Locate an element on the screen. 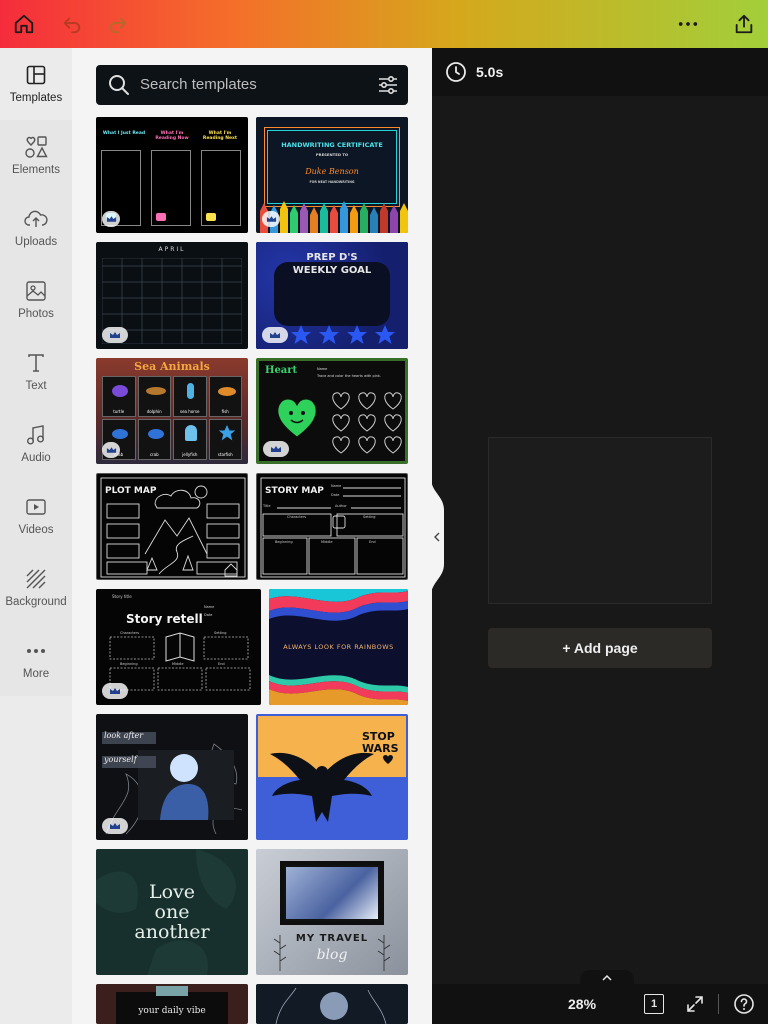 The height and width of the screenshot is (1024, 768). hearts-grid is located at coordinates (367, 423).